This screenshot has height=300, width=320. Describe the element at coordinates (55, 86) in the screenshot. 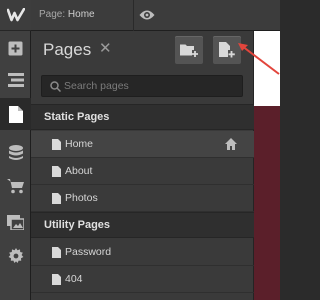

I see `search-icon` at that location.